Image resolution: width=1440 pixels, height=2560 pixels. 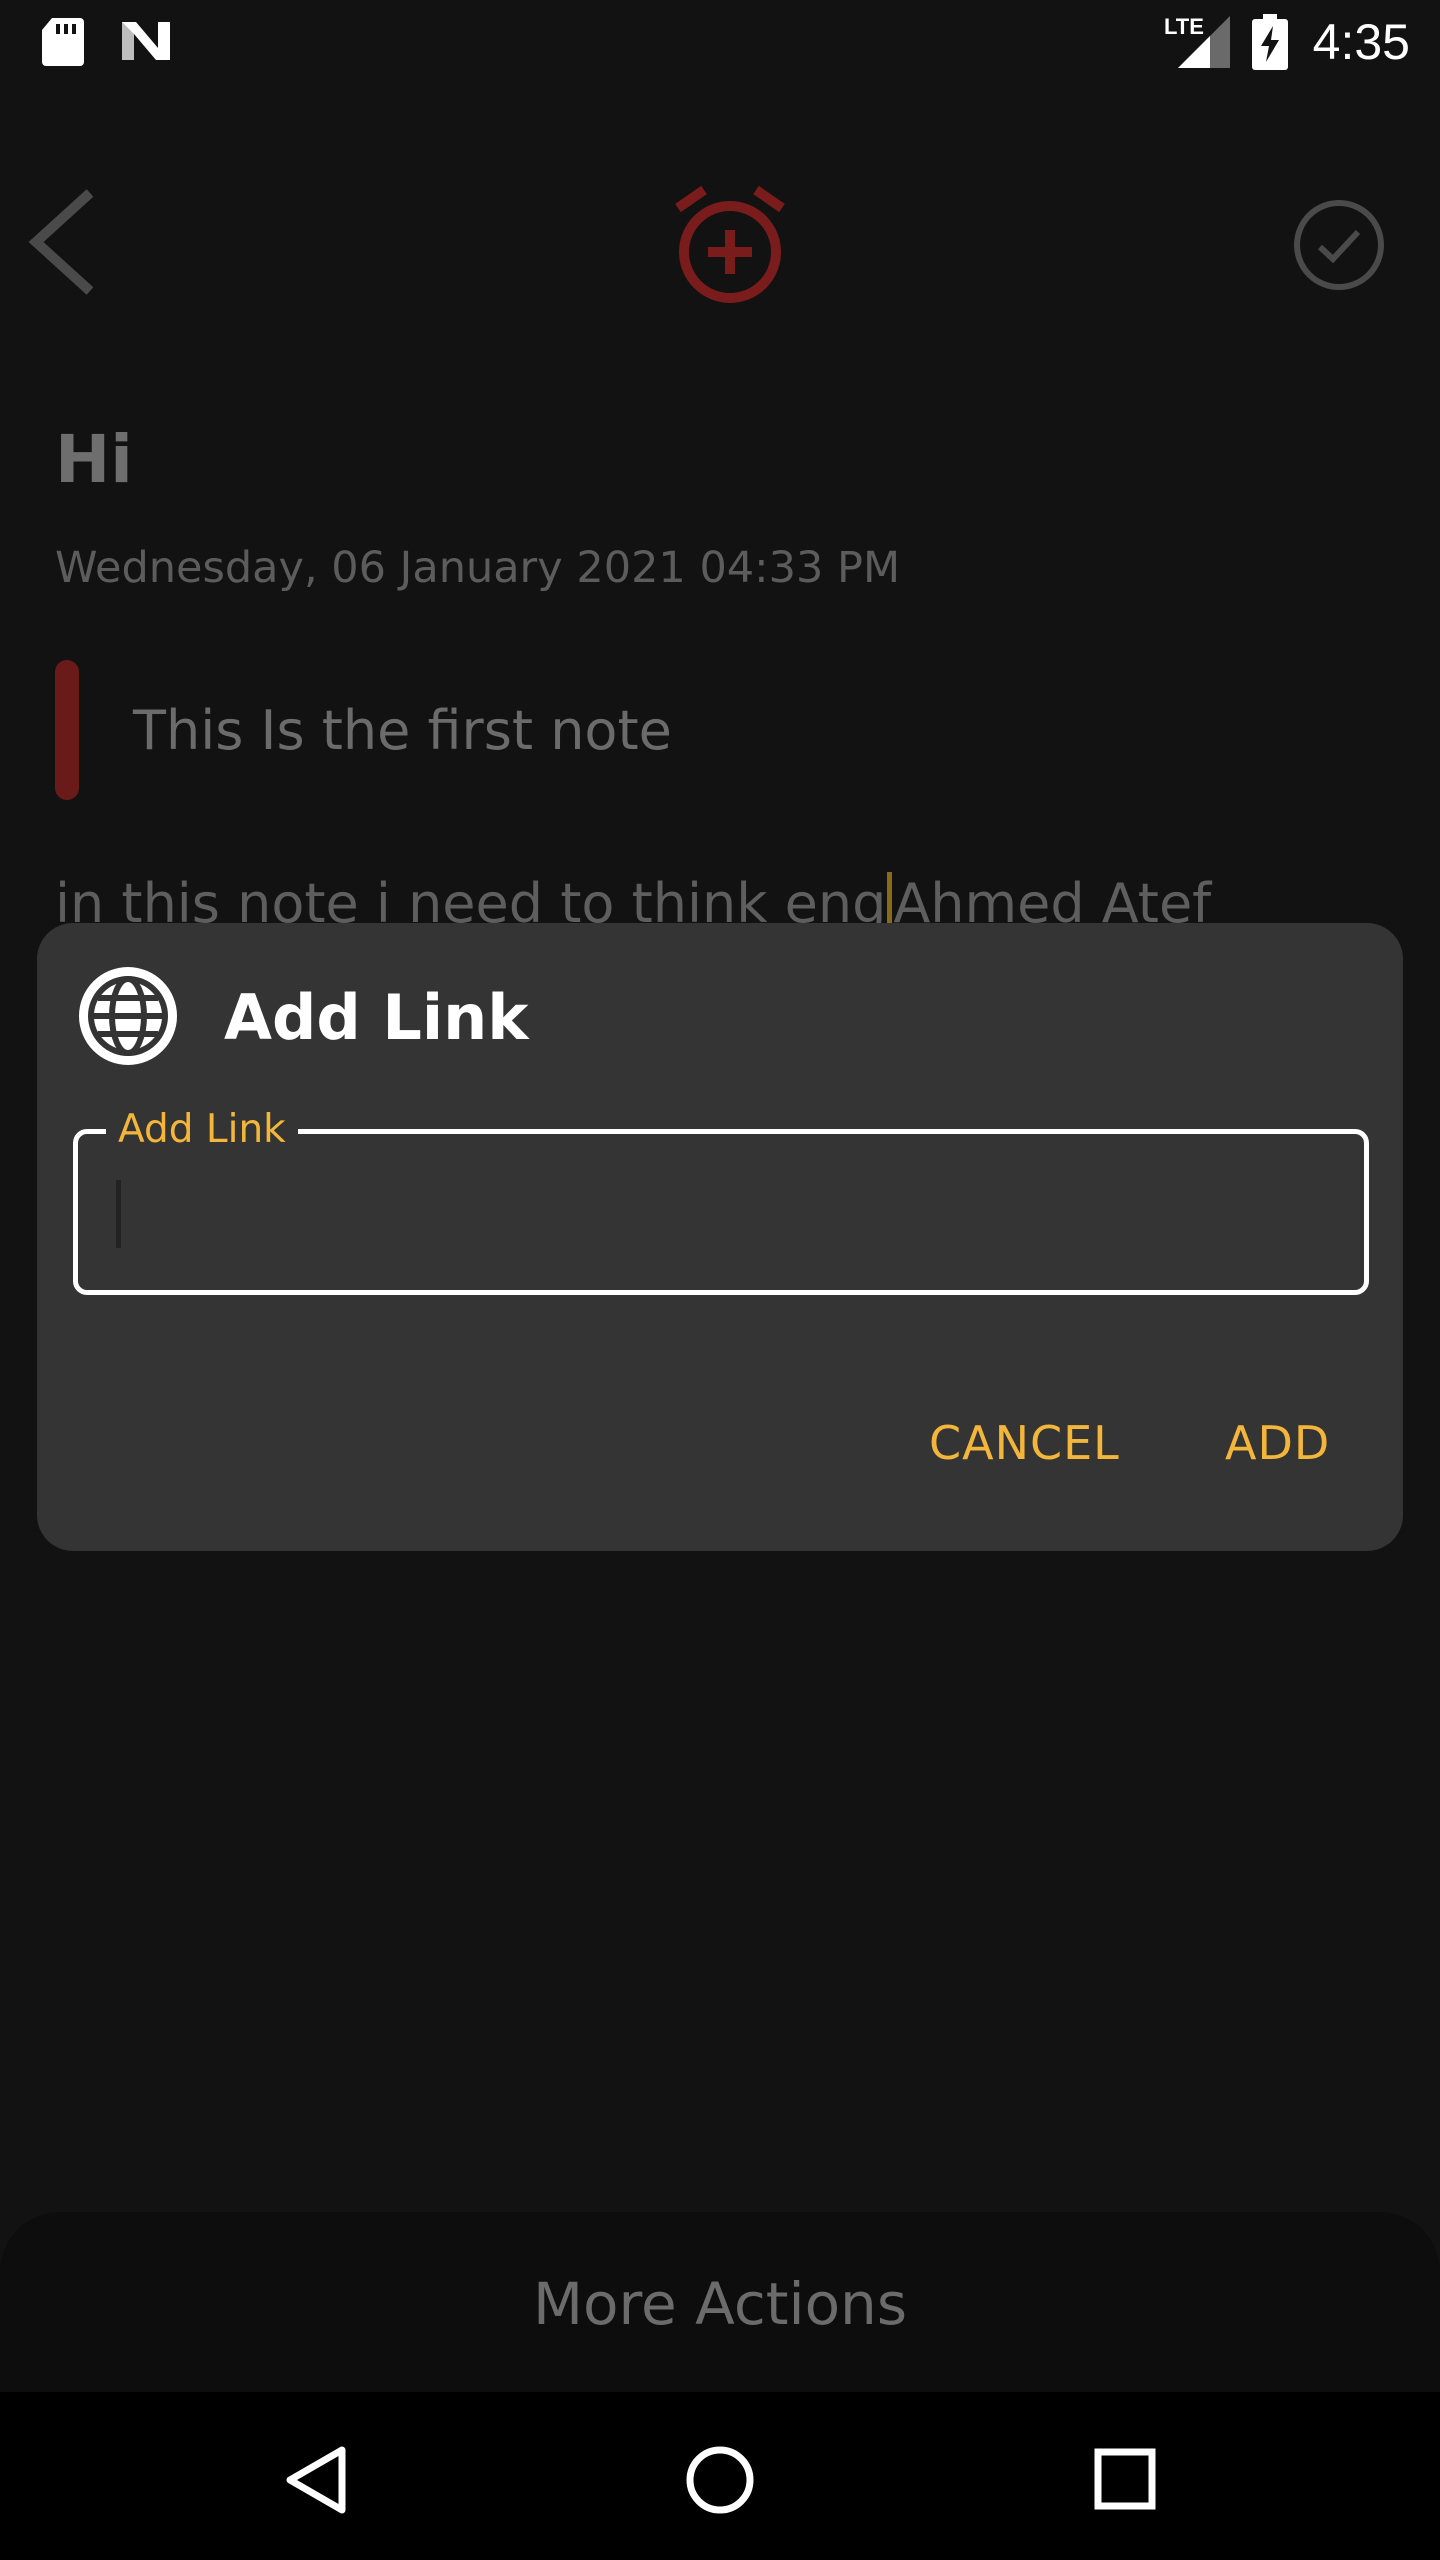 What do you see at coordinates (402, 731) in the screenshot?
I see `note-quote: This Is the first note` at bounding box center [402, 731].